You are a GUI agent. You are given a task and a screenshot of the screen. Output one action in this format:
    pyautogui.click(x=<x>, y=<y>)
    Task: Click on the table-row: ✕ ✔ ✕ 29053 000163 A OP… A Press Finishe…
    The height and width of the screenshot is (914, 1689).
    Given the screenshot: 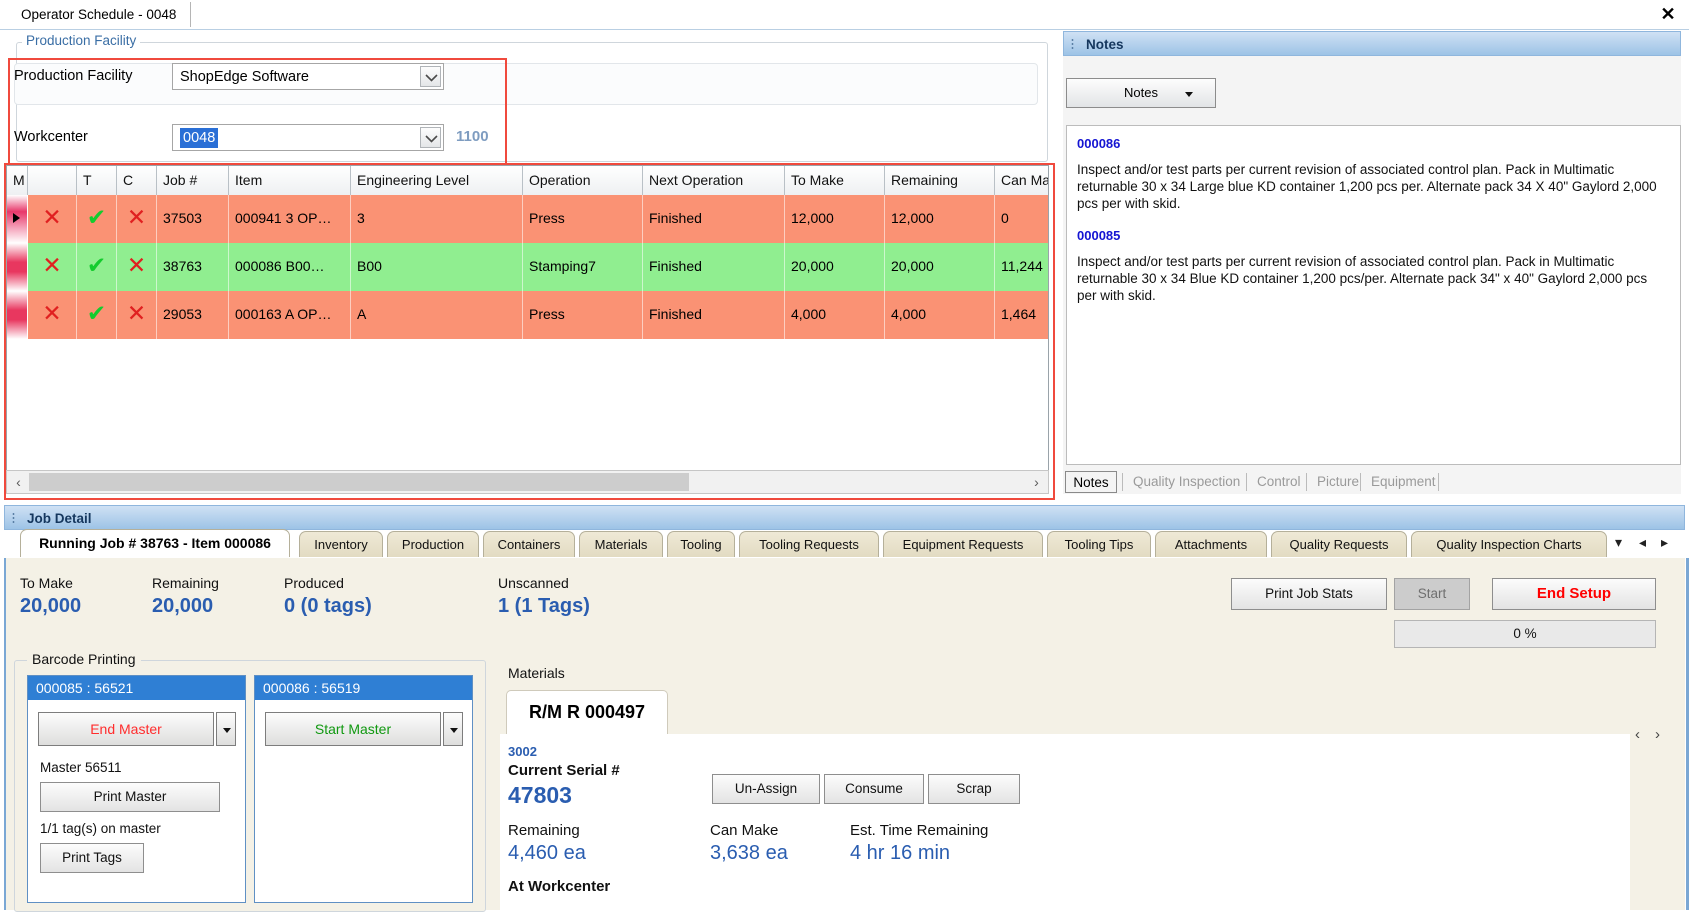 What is the action you would take?
    pyautogui.click(x=527, y=315)
    